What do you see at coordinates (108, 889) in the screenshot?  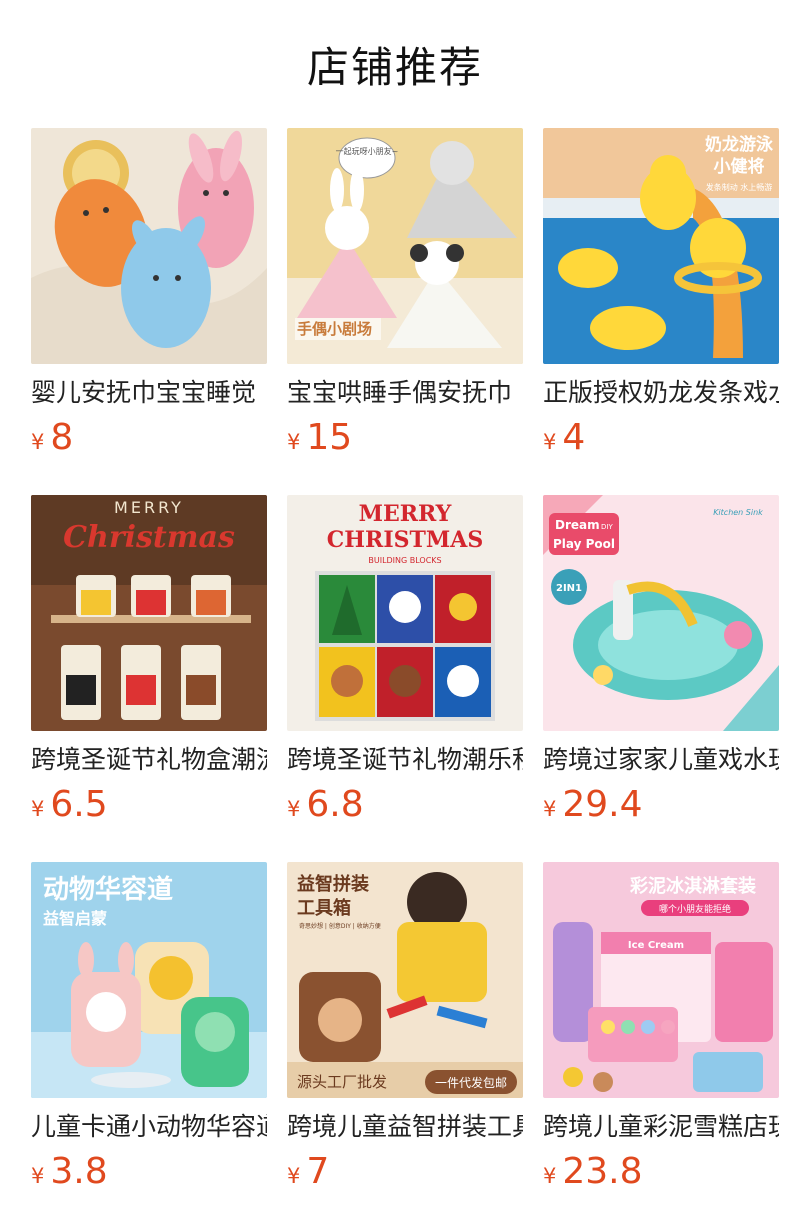 I see `image-caption: 动物华容道` at bounding box center [108, 889].